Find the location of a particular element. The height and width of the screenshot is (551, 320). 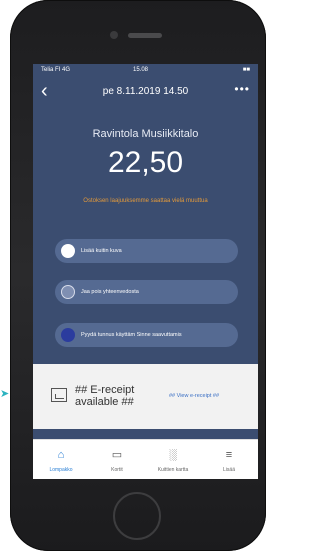

action-label: Lisää kuitin kuva is located at coordinates (101, 251).